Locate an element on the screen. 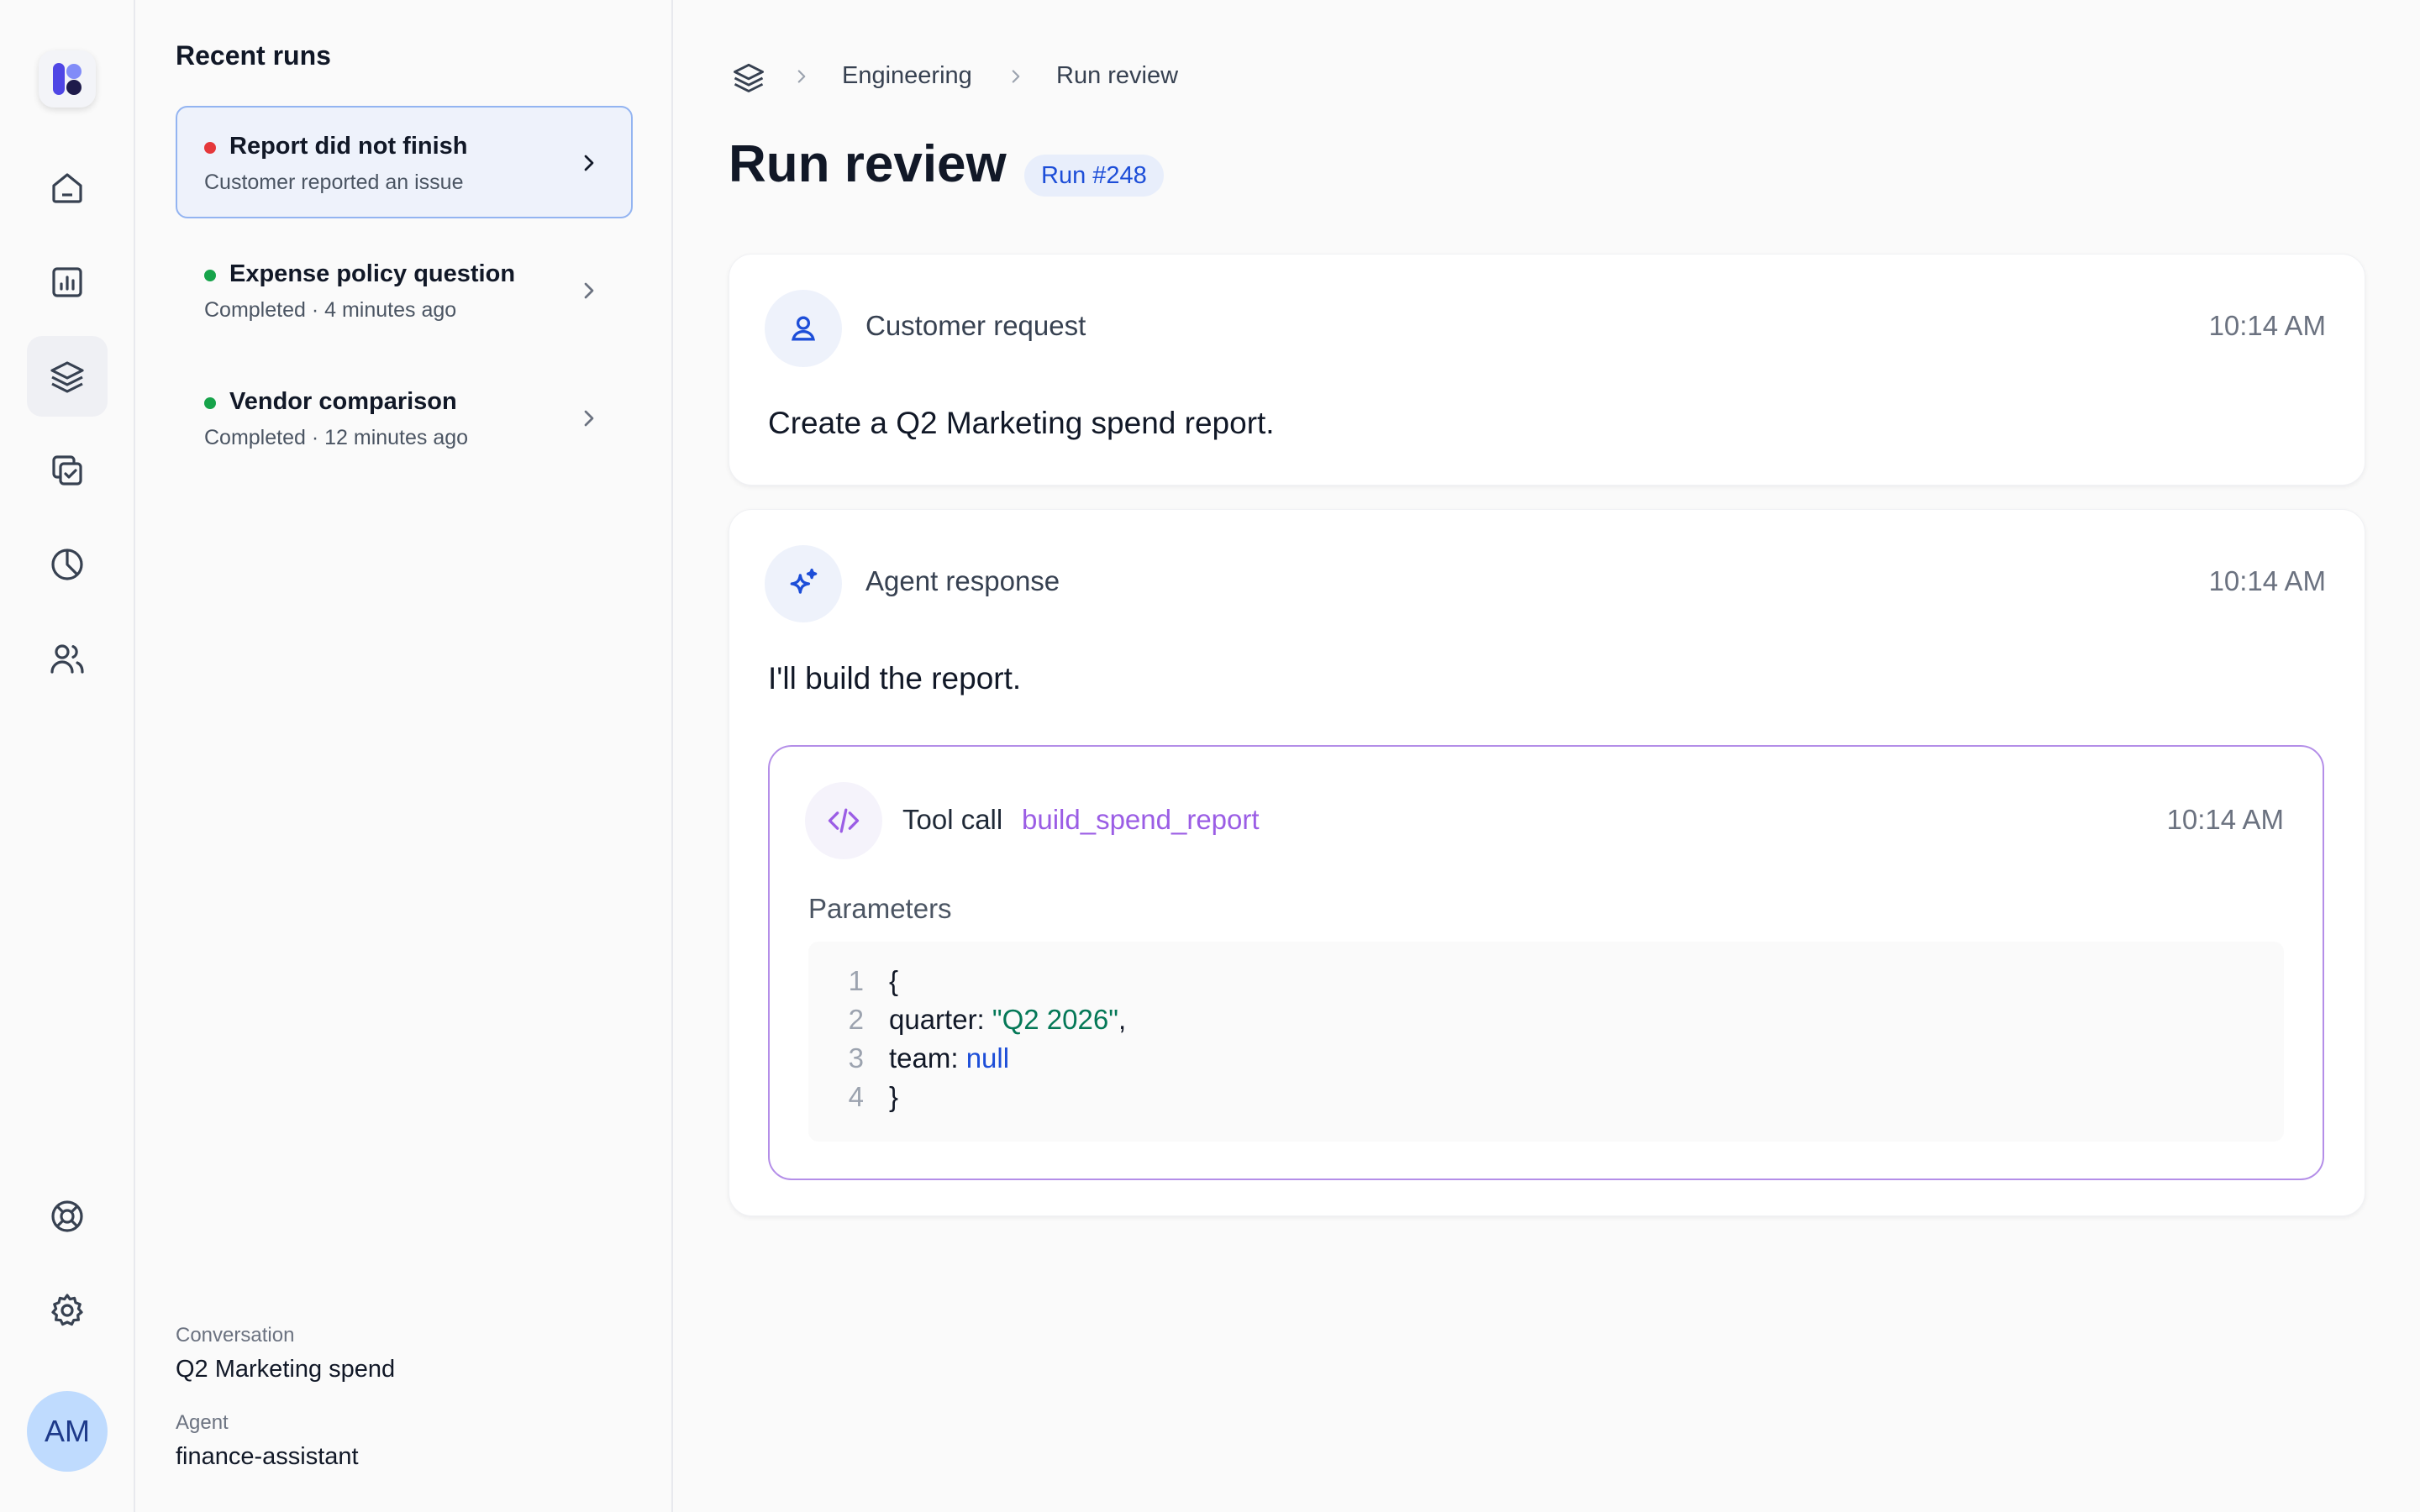 The height and width of the screenshot is (1512, 2420). error-status-dot is located at coordinates (210, 148).